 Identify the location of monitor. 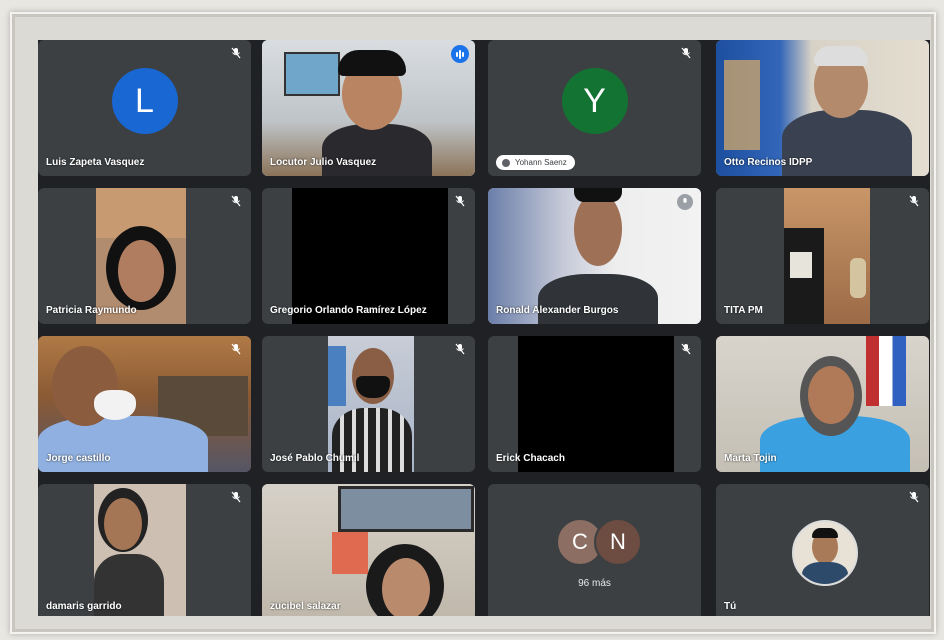
(312, 74).